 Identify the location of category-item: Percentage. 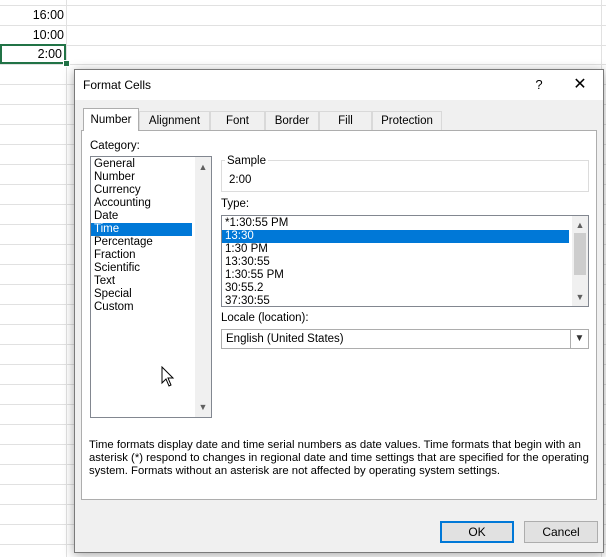
(151, 242).